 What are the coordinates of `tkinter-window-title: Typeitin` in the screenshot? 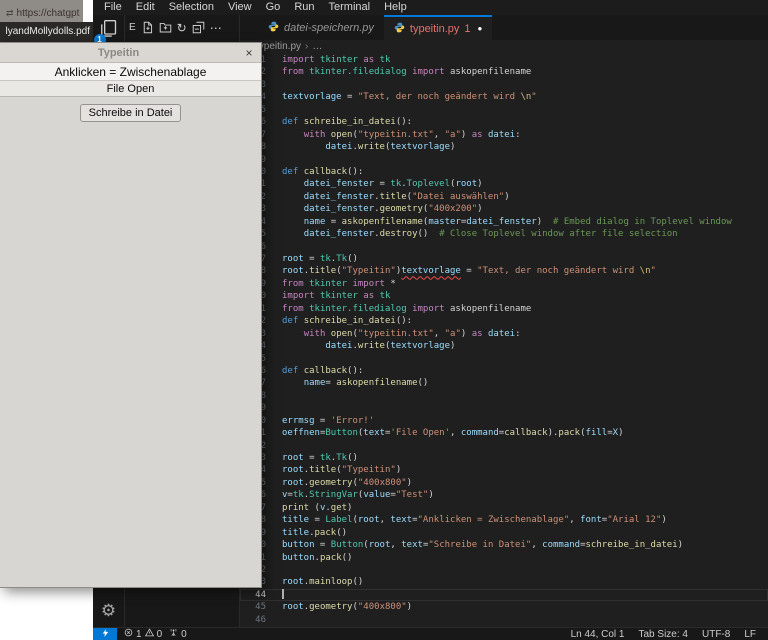 It's located at (118, 52).